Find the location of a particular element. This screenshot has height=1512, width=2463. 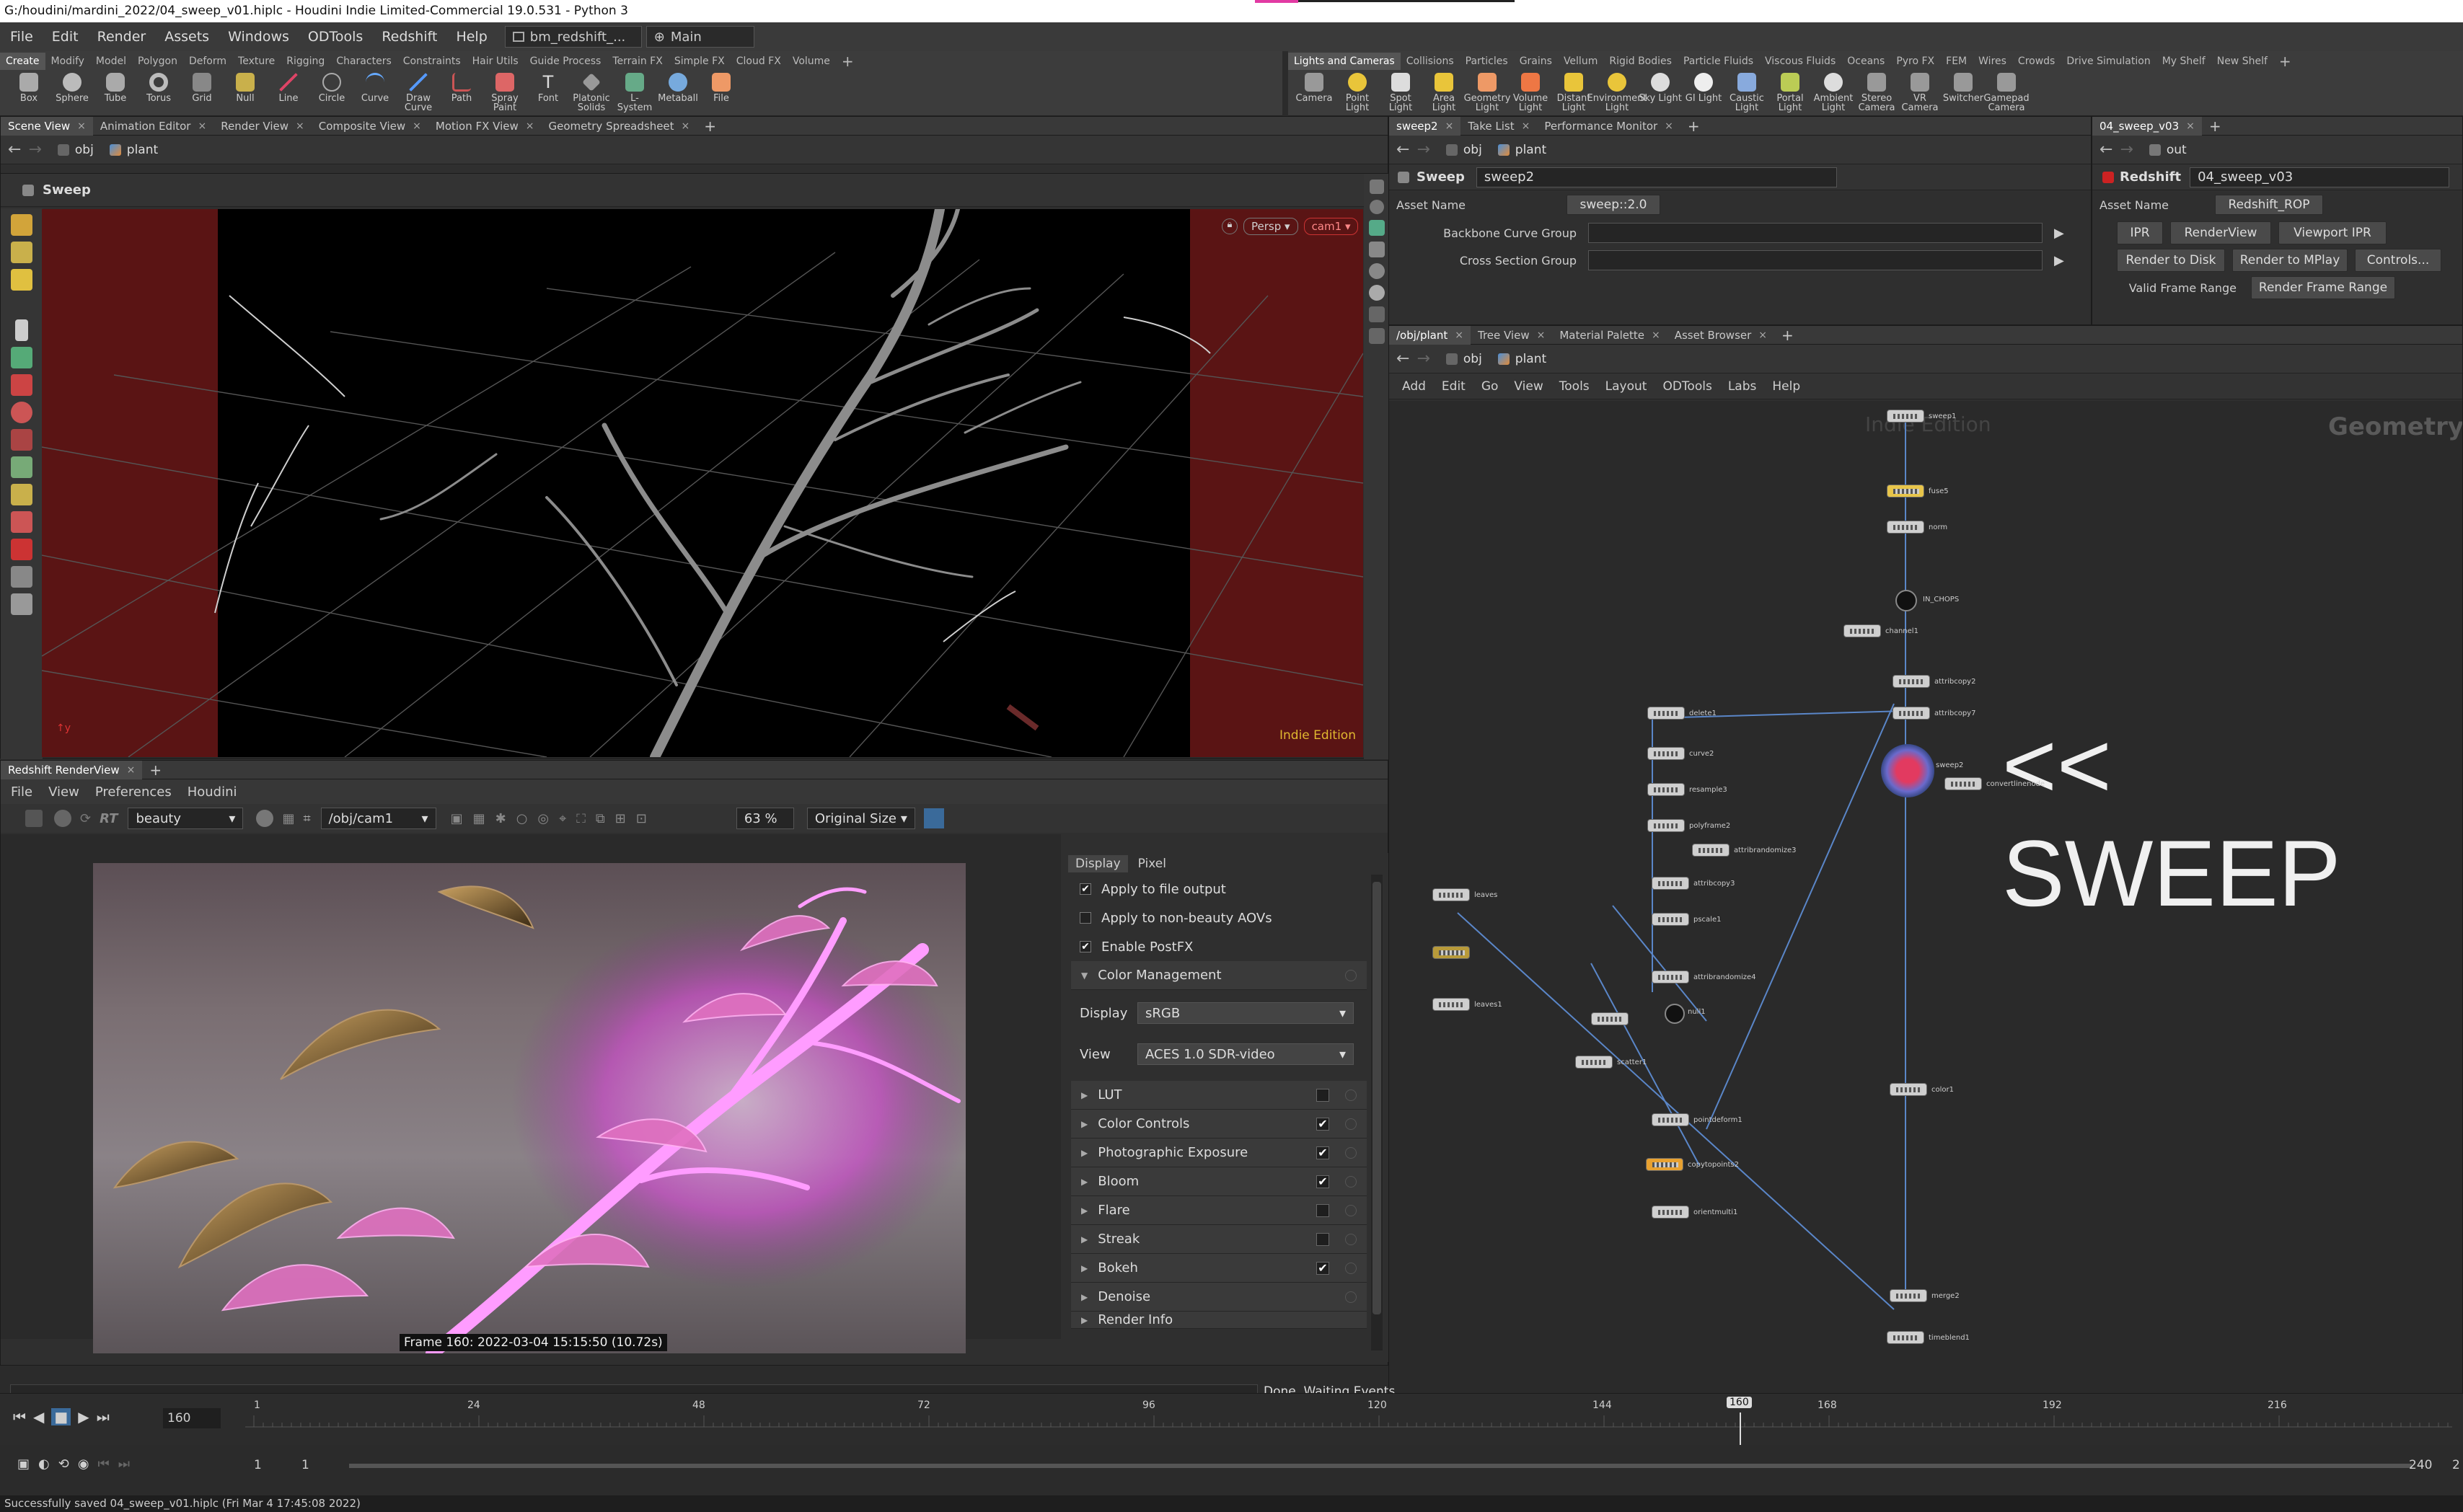

net-menu-odtools: ODTools is located at coordinates (1686, 386).